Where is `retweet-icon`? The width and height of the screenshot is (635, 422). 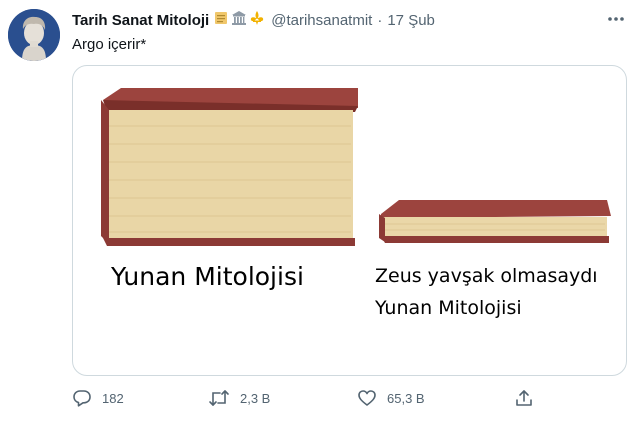 retweet-icon is located at coordinates (219, 398).